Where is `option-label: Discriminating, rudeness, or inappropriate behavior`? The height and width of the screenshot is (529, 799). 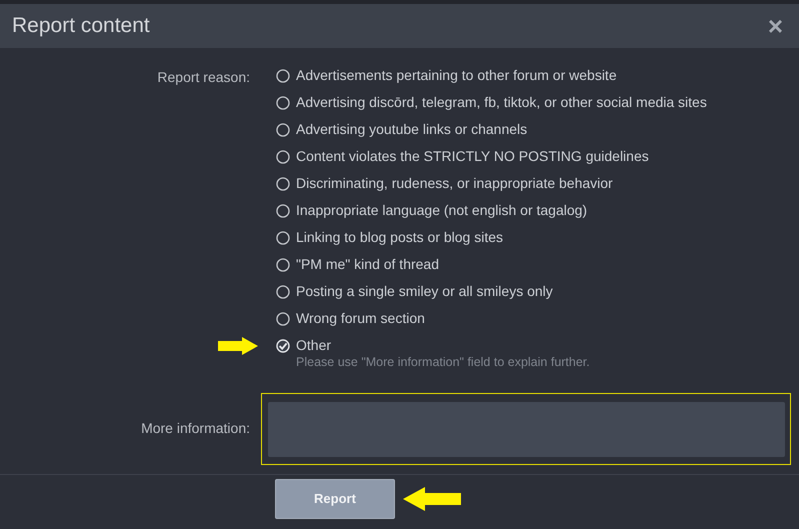 option-label: Discriminating, rudeness, or inappropriate behavior is located at coordinates (454, 183).